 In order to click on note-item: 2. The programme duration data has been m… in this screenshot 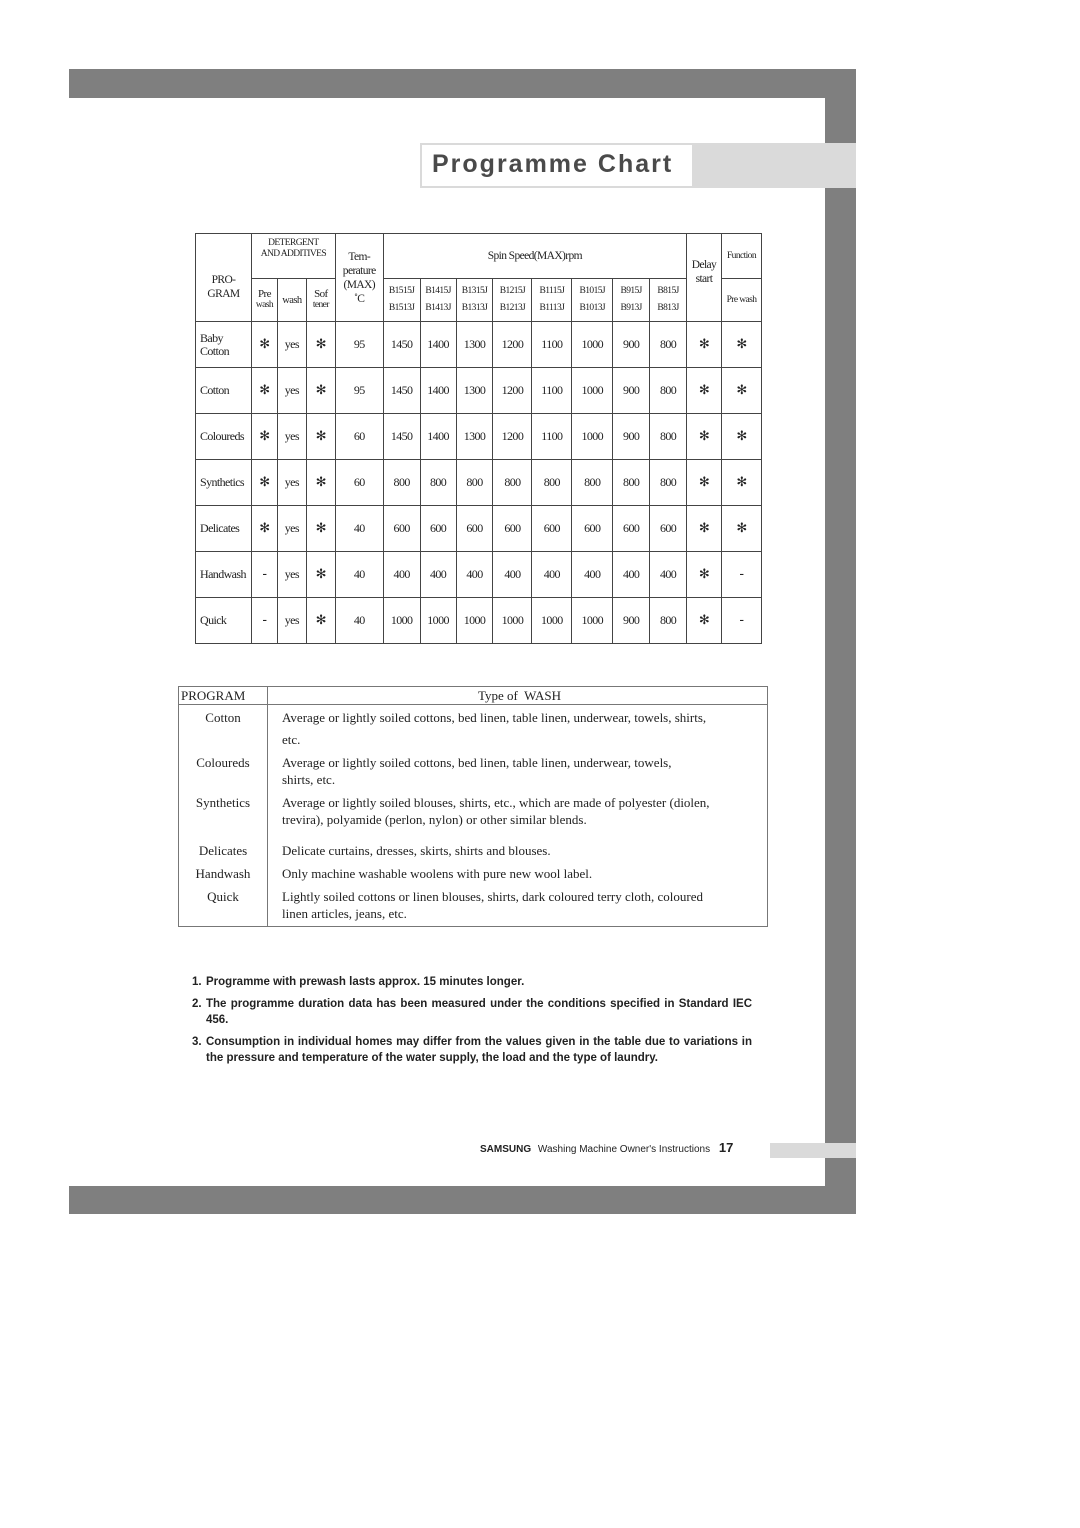, I will do `click(472, 1012)`.